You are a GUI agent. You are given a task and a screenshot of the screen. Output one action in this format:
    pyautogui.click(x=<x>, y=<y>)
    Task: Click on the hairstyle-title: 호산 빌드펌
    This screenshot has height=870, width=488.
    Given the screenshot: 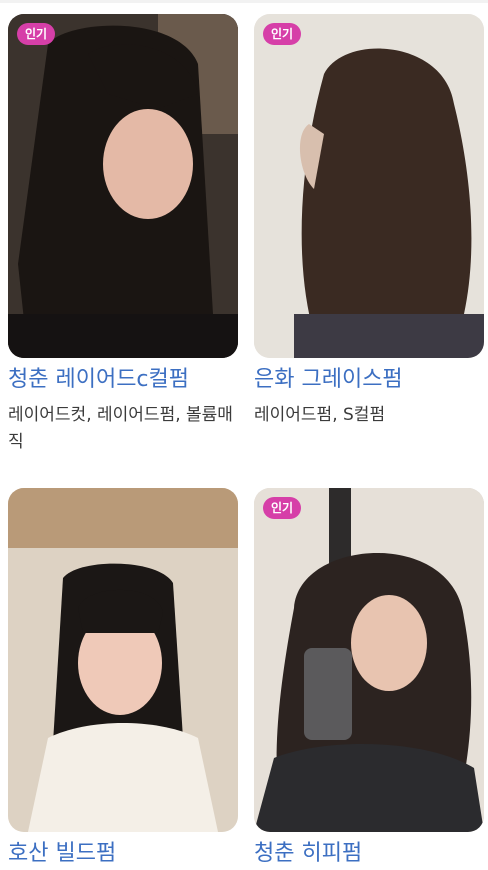 What is the action you would take?
    pyautogui.click(x=123, y=854)
    